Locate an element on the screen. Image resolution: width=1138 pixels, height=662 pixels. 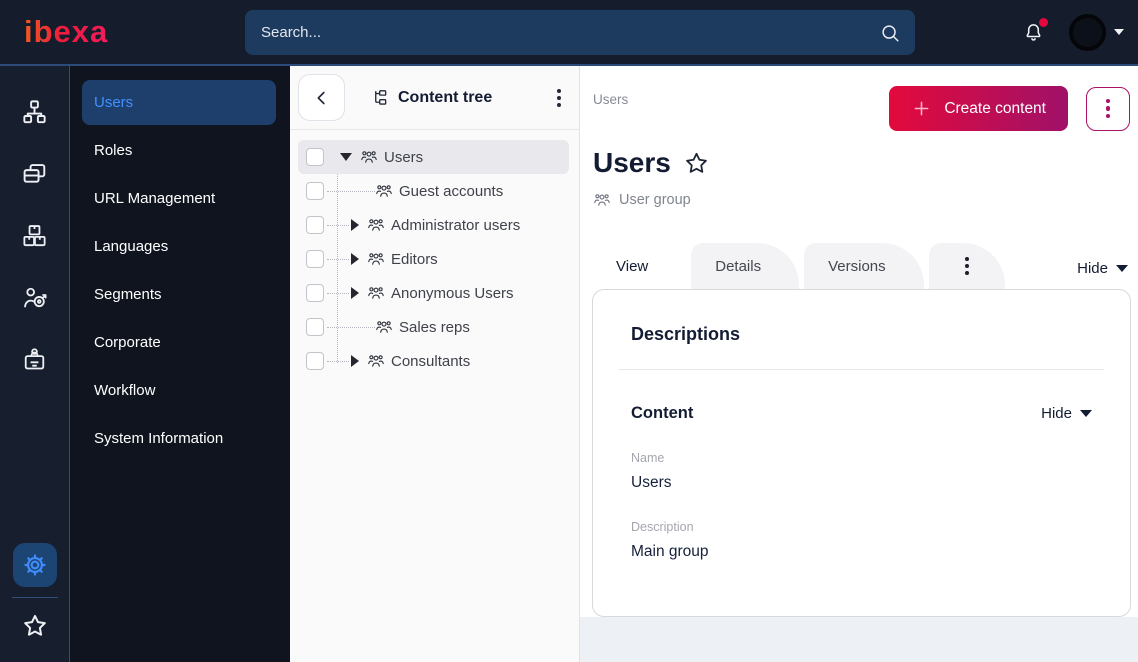
sidebar-item-system-information: System Information is located at coordinates (180, 438).